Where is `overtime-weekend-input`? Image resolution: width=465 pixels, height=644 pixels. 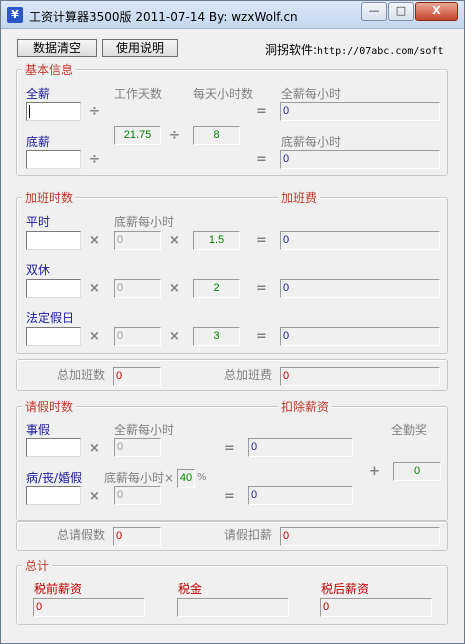 overtime-weekend-input is located at coordinates (53, 288).